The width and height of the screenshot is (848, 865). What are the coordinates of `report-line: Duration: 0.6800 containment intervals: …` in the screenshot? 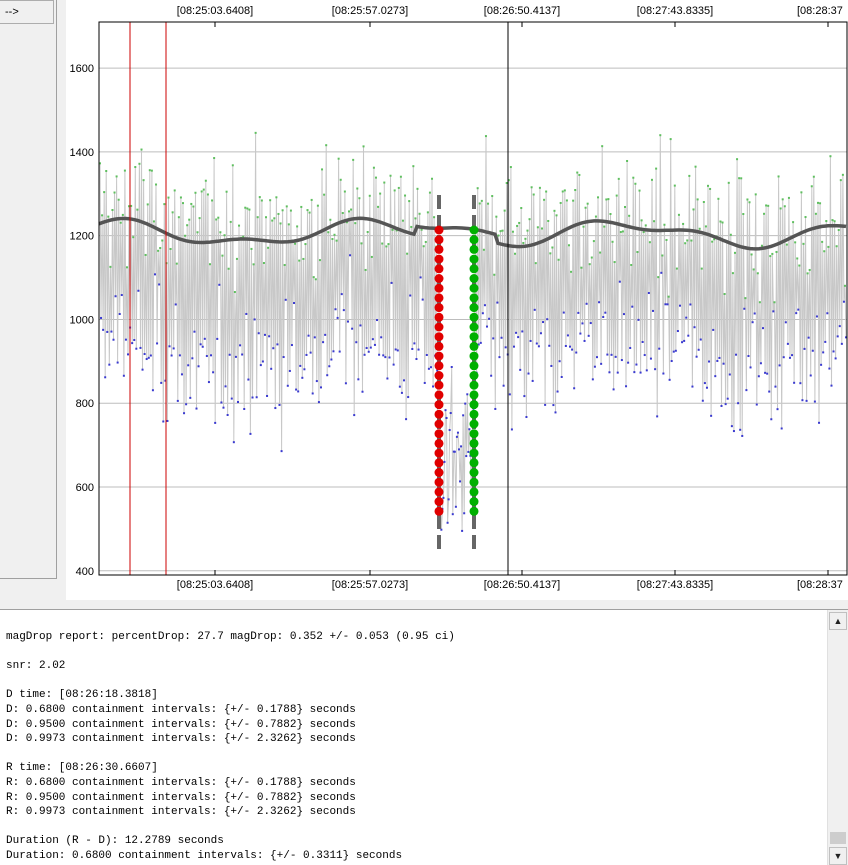 It's located at (204, 855).